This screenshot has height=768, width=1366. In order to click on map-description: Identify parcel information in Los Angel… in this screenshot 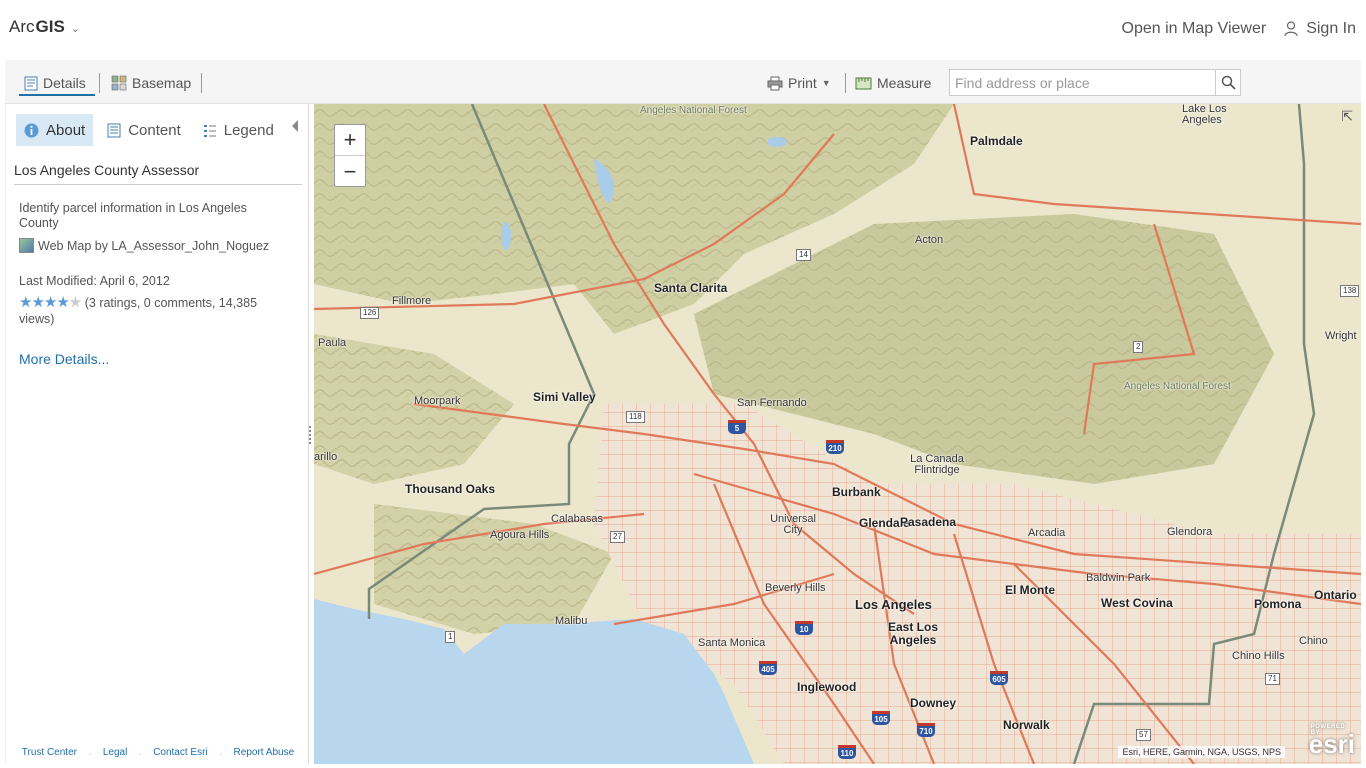, I will do `click(133, 215)`.